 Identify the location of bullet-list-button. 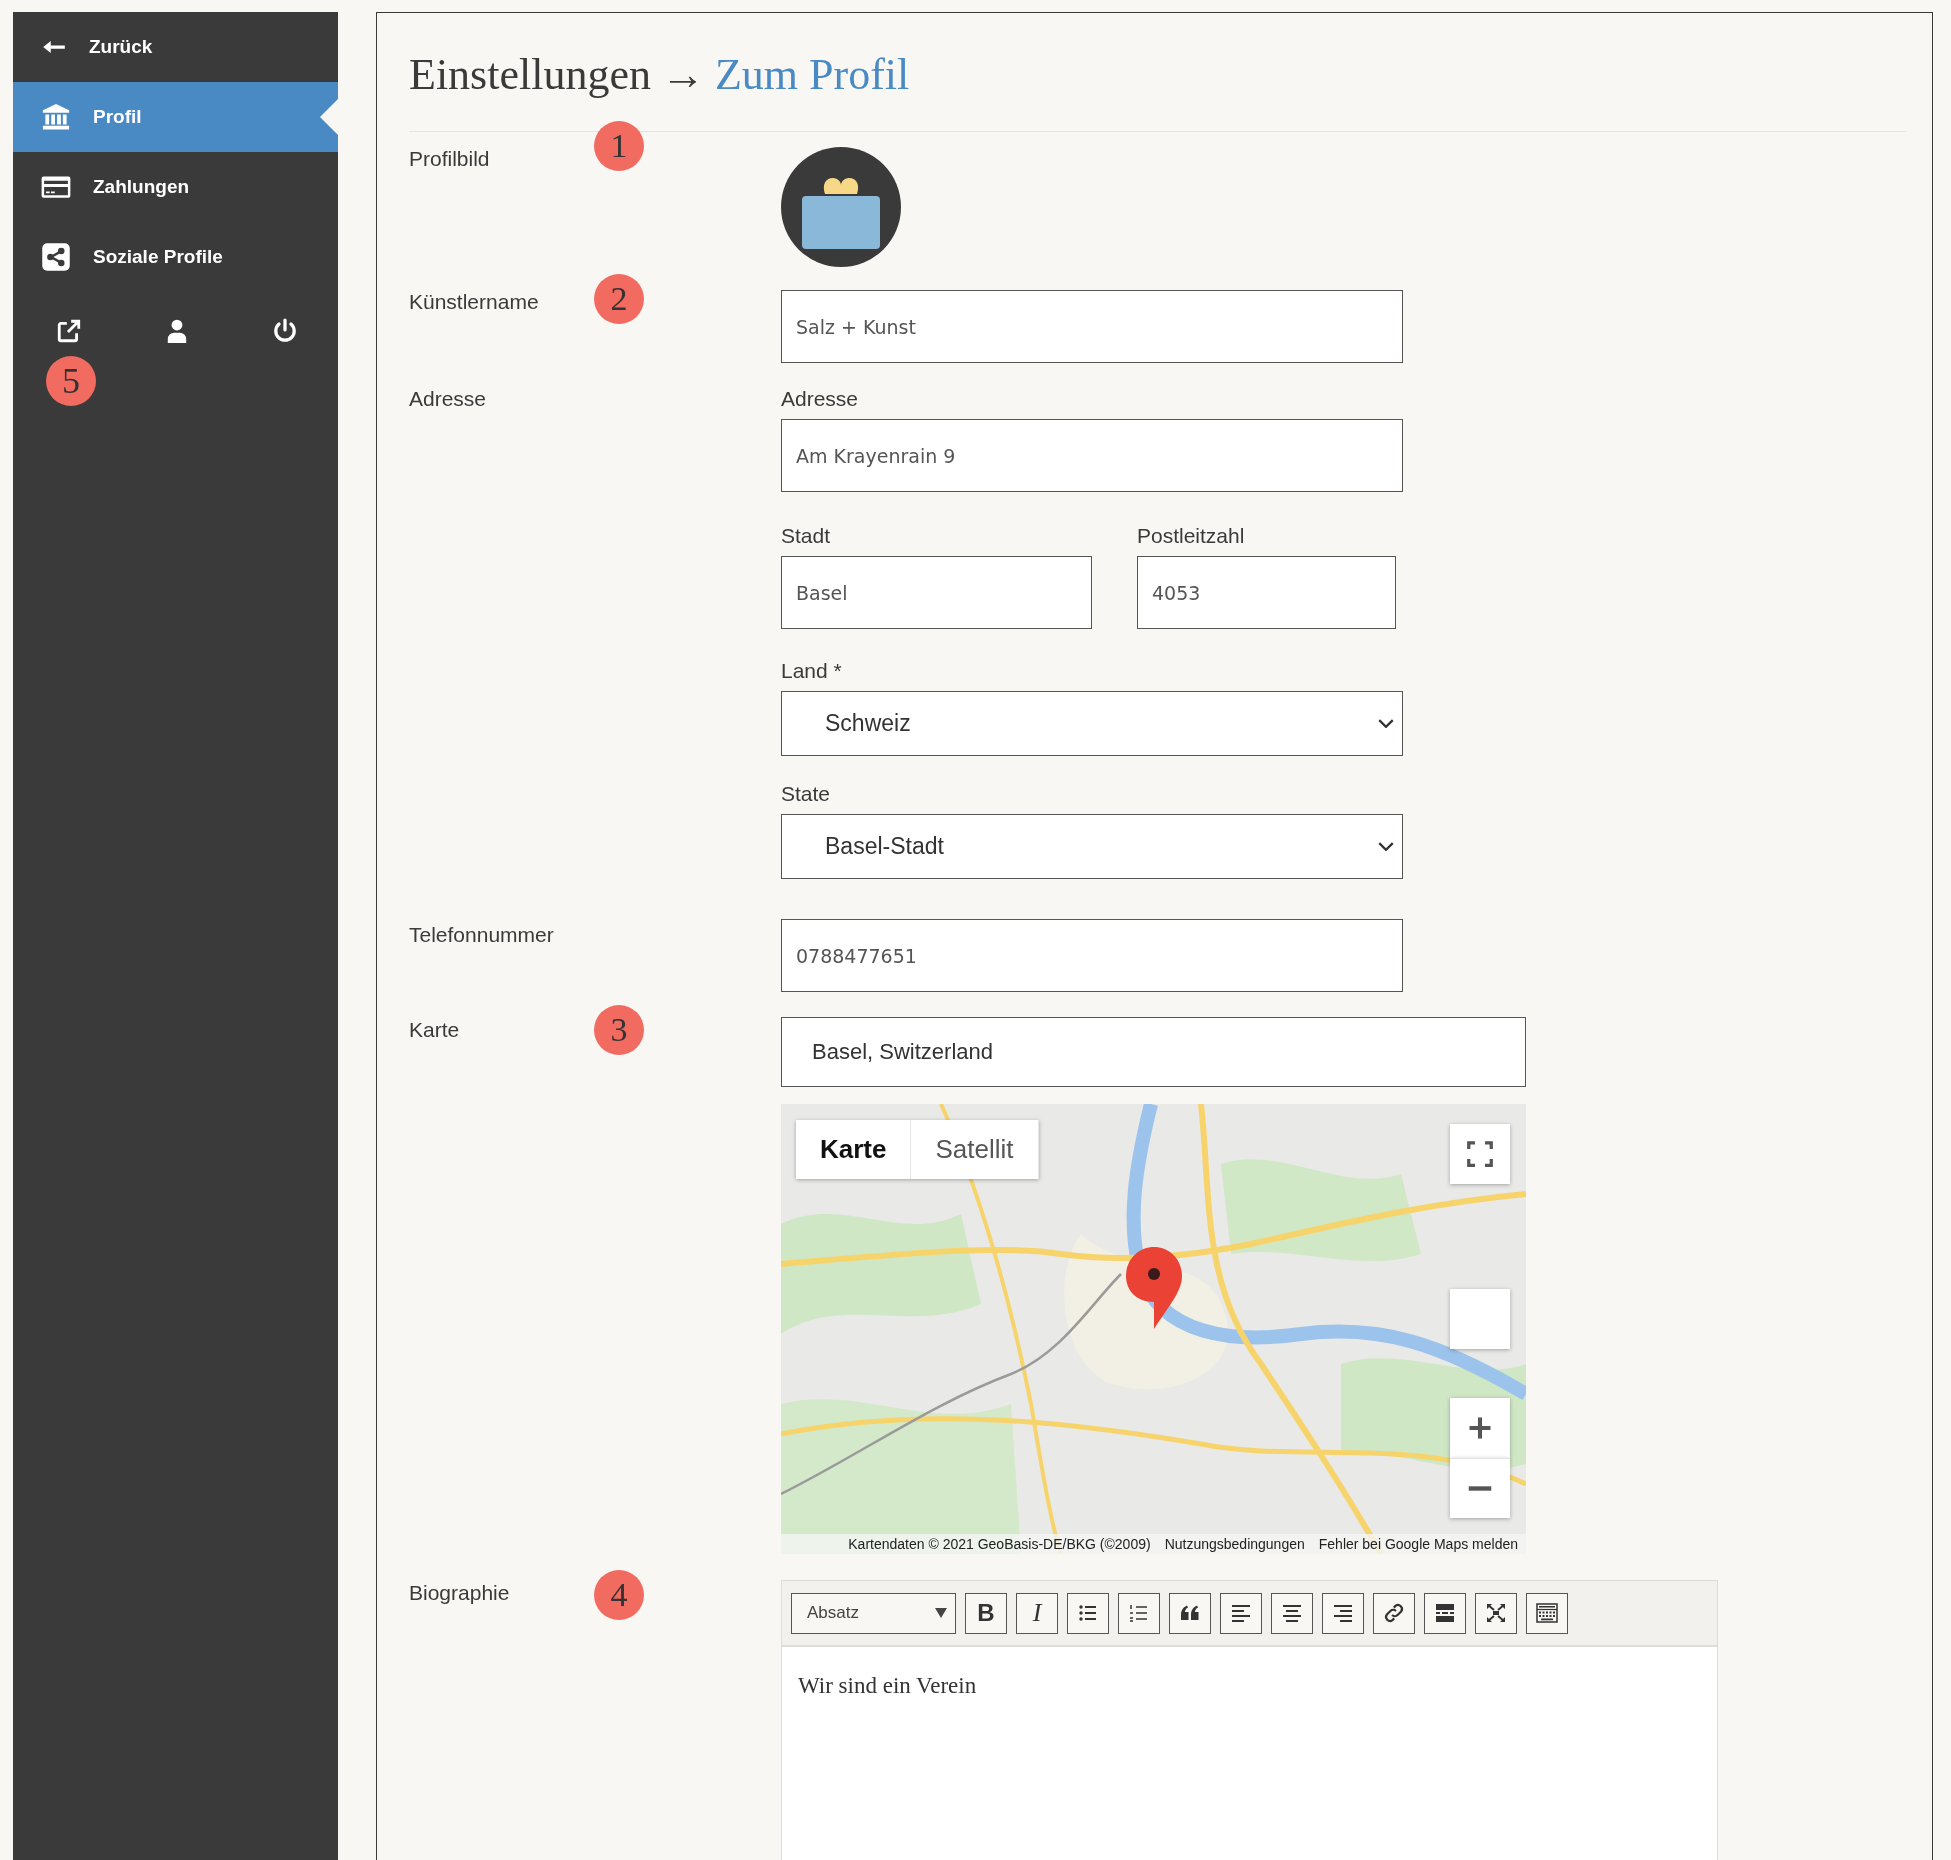
(1088, 1613).